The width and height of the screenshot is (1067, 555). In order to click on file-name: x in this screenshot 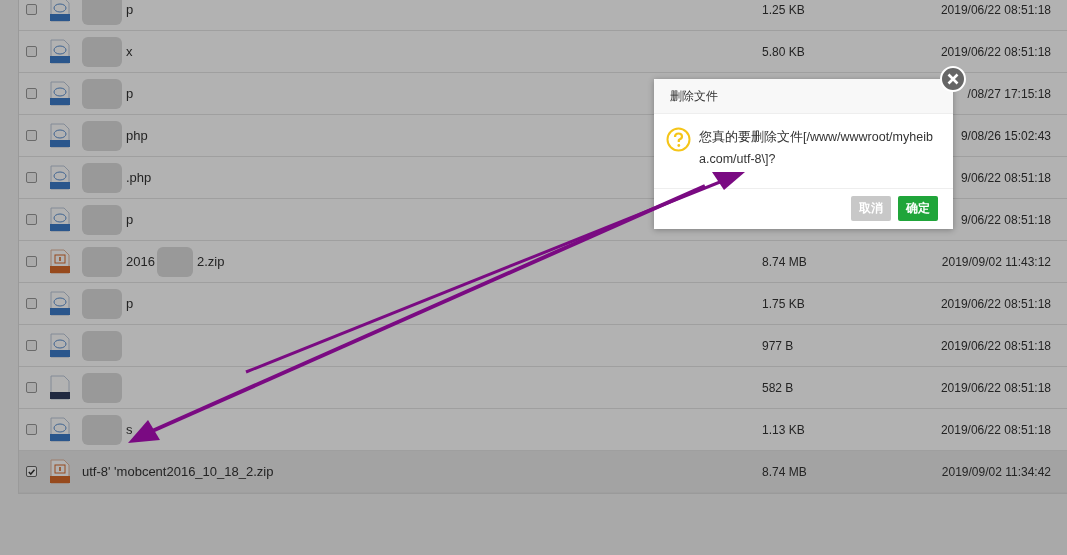, I will do `click(129, 51)`.